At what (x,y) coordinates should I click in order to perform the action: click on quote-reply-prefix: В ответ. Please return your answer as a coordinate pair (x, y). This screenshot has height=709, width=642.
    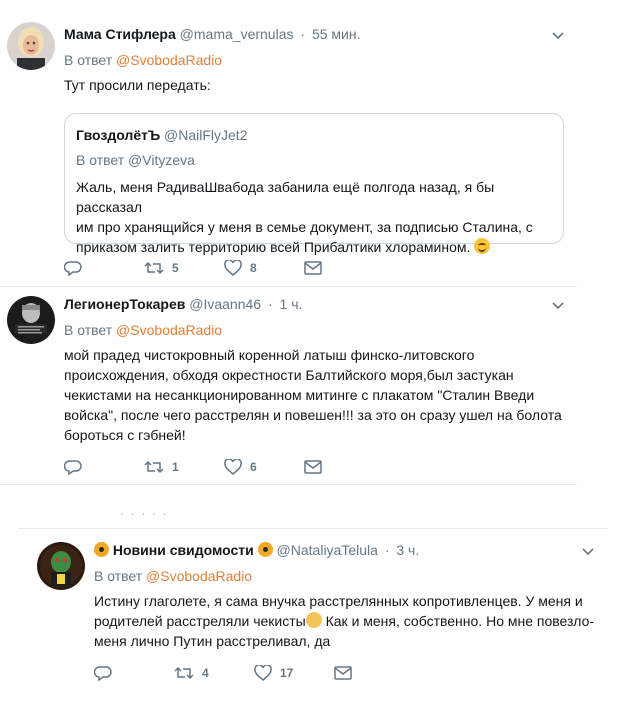
    Looking at the image, I should click on (100, 160).